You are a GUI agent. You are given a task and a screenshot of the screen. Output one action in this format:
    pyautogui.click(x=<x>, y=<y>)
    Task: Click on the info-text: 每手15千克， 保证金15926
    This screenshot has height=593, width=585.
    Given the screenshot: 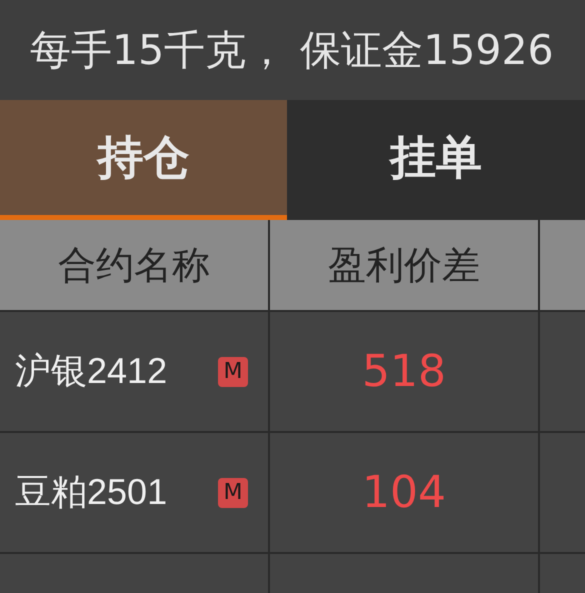 What is the action you would take?
    pyautogui.click(x=292, y=50)
    